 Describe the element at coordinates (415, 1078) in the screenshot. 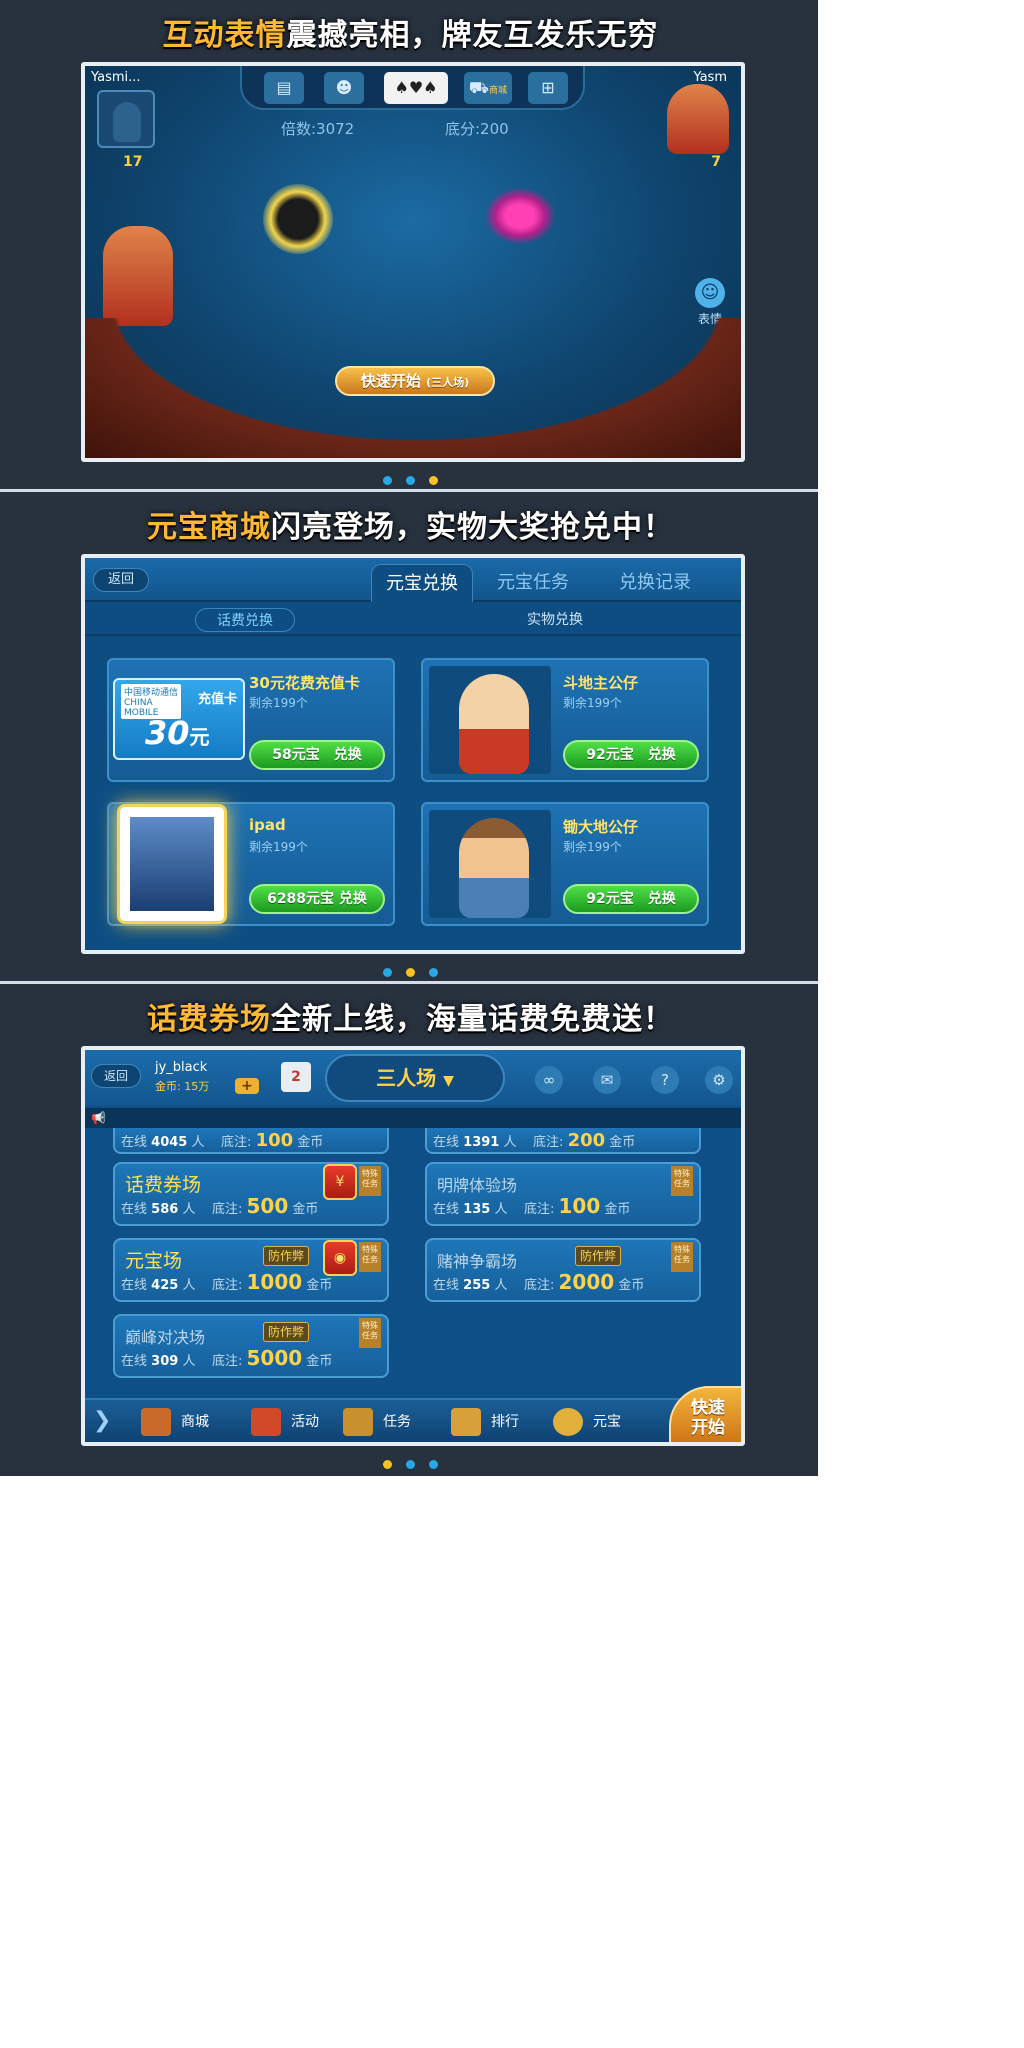

I see `mode-select: 三人场 ▼` at that location.